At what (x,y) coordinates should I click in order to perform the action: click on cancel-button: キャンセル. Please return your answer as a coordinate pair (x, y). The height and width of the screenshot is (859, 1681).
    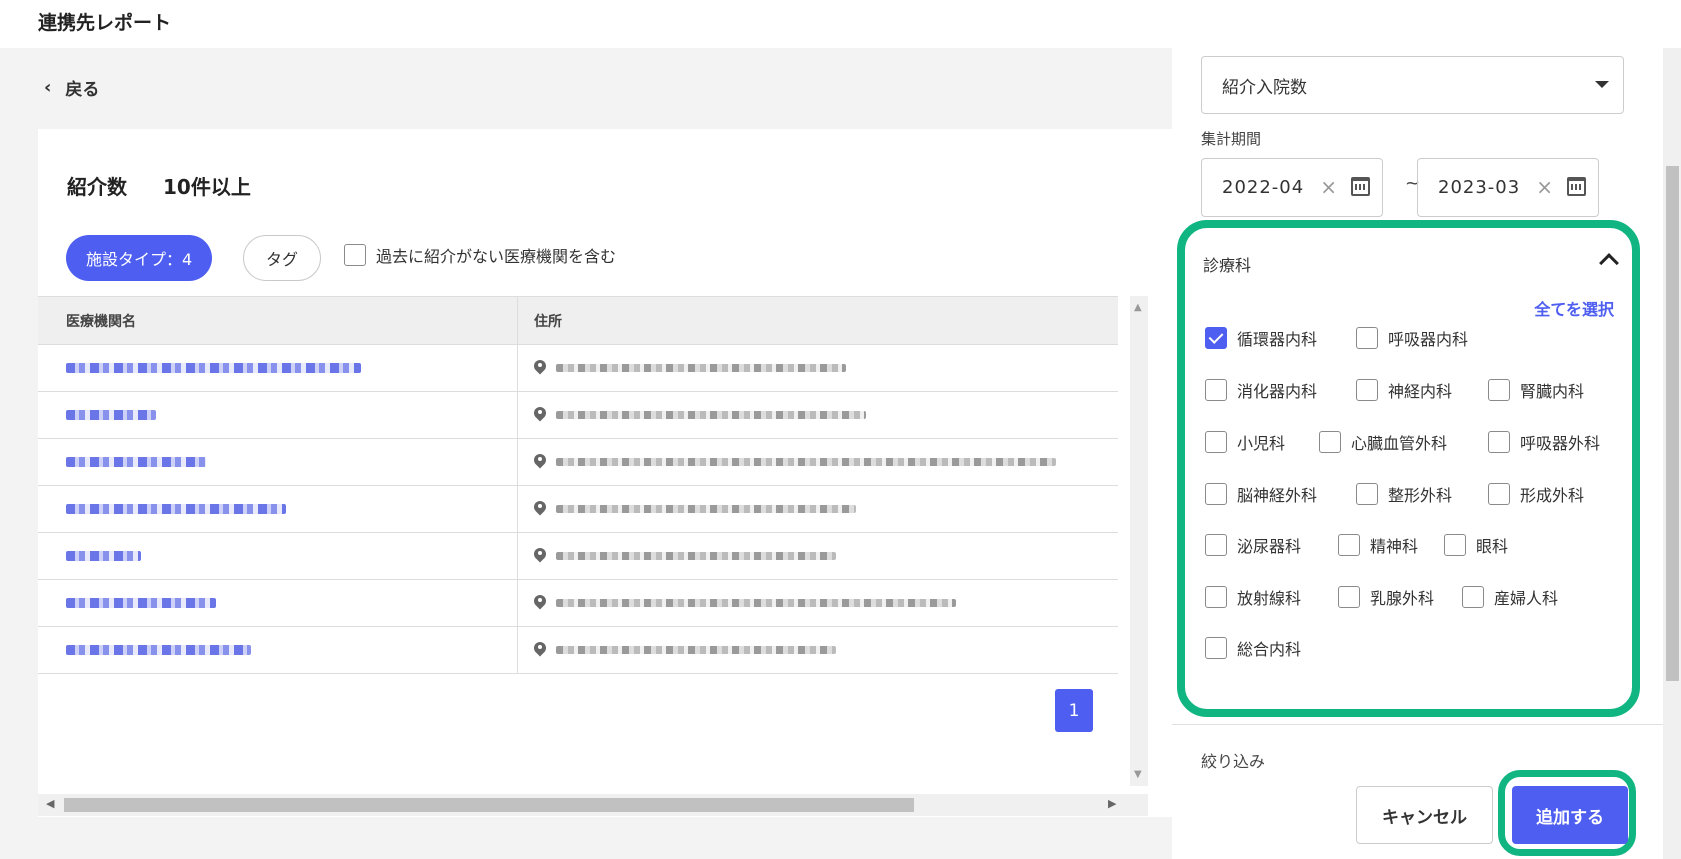
    Looking at the image, I should click on (1424, 815).